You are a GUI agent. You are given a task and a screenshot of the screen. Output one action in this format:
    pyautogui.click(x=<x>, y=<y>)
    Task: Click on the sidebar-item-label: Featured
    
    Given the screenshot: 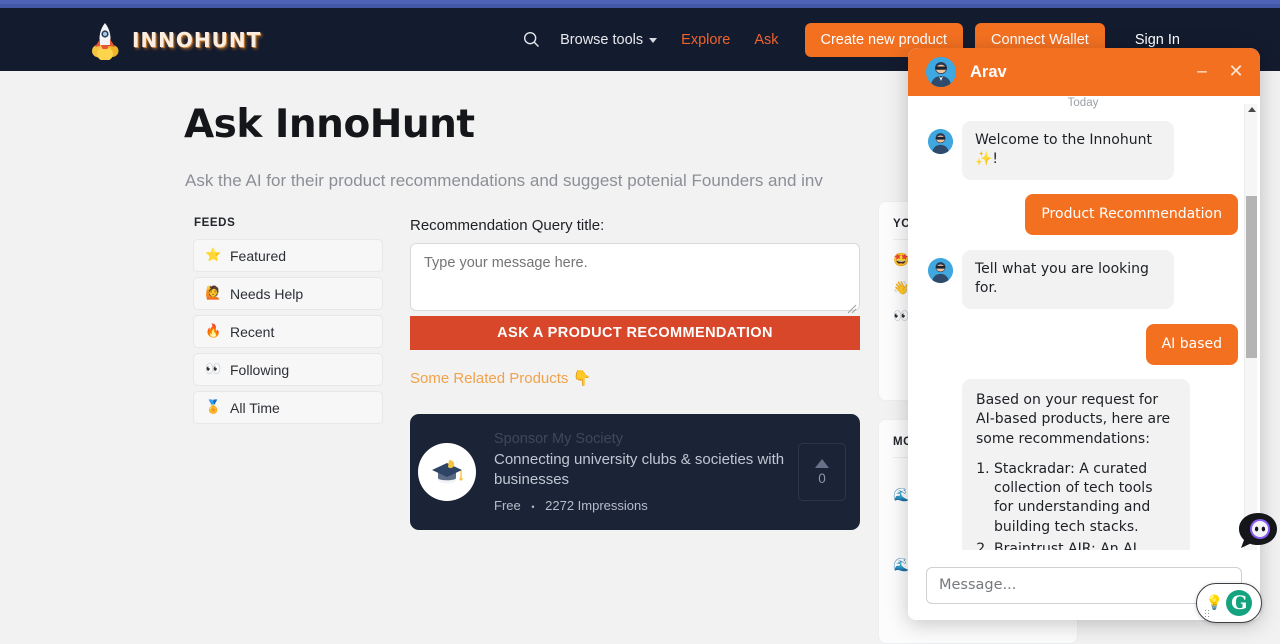 What is the action you would take?
    pyautogui.click(x=258, y=255)
    